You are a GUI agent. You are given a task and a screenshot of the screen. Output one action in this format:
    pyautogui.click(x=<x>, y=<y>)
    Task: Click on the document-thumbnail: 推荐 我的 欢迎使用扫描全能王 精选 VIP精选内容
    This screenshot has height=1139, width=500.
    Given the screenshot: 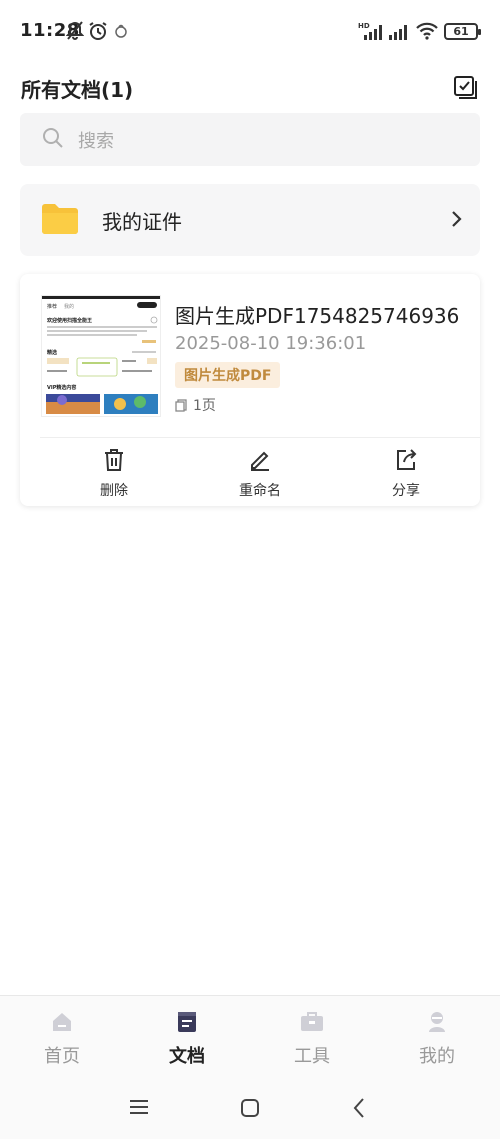 What is the action you would take?
    pyautogui.click(x=101, y=356)
    